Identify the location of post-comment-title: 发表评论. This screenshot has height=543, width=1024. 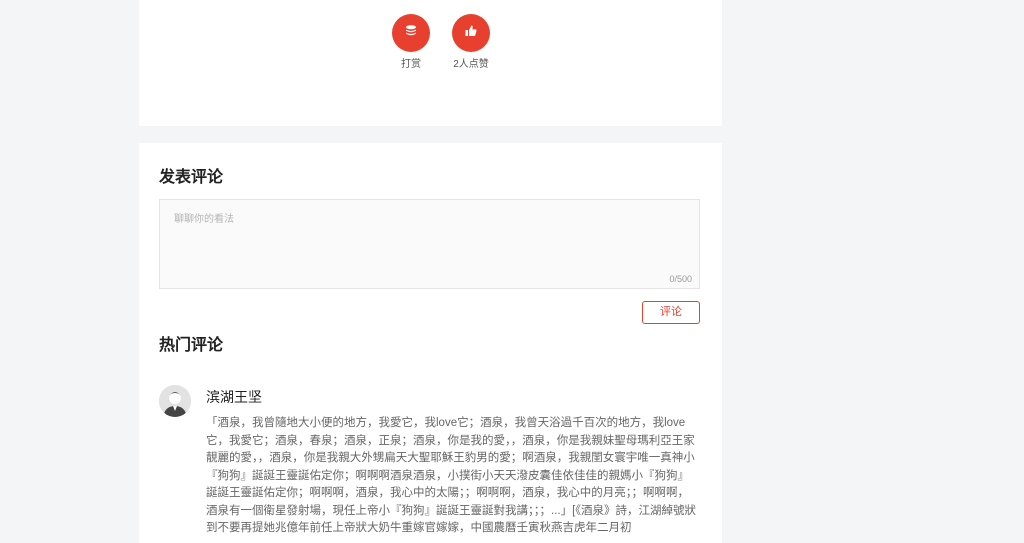
(191, 177).